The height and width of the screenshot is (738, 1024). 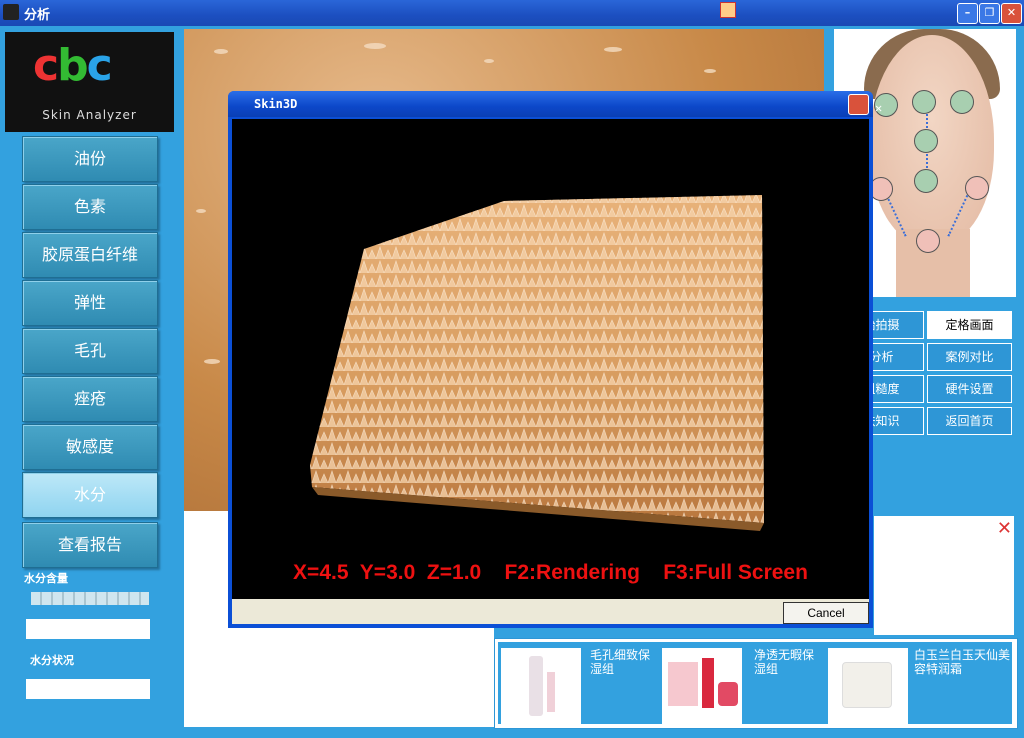 I want to click on face-point-nose, so click(x=926, y=181).